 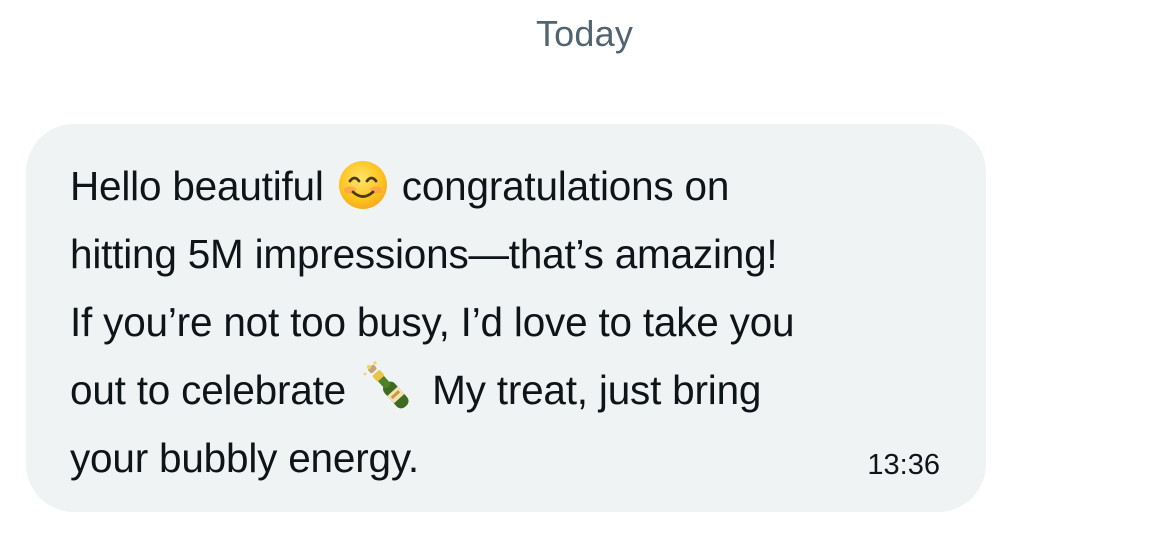 What do you see at coordinates (389, 389) in the screenshot?
I see `champagne-bottle-icon` at bounding box center [389, 389].